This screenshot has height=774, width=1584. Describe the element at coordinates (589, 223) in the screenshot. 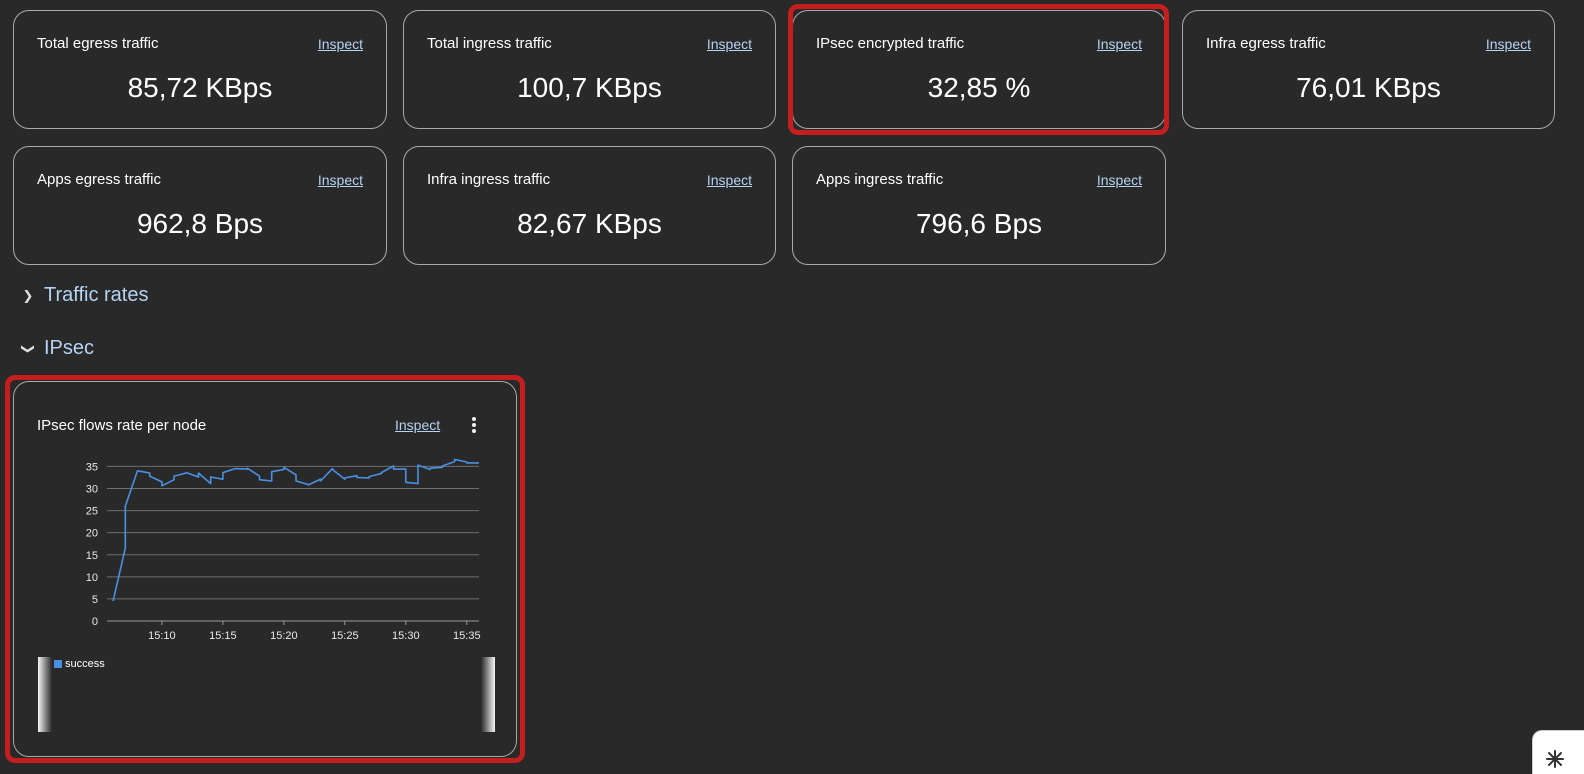

I see `stat-value: 82,67 KBps` at that location.